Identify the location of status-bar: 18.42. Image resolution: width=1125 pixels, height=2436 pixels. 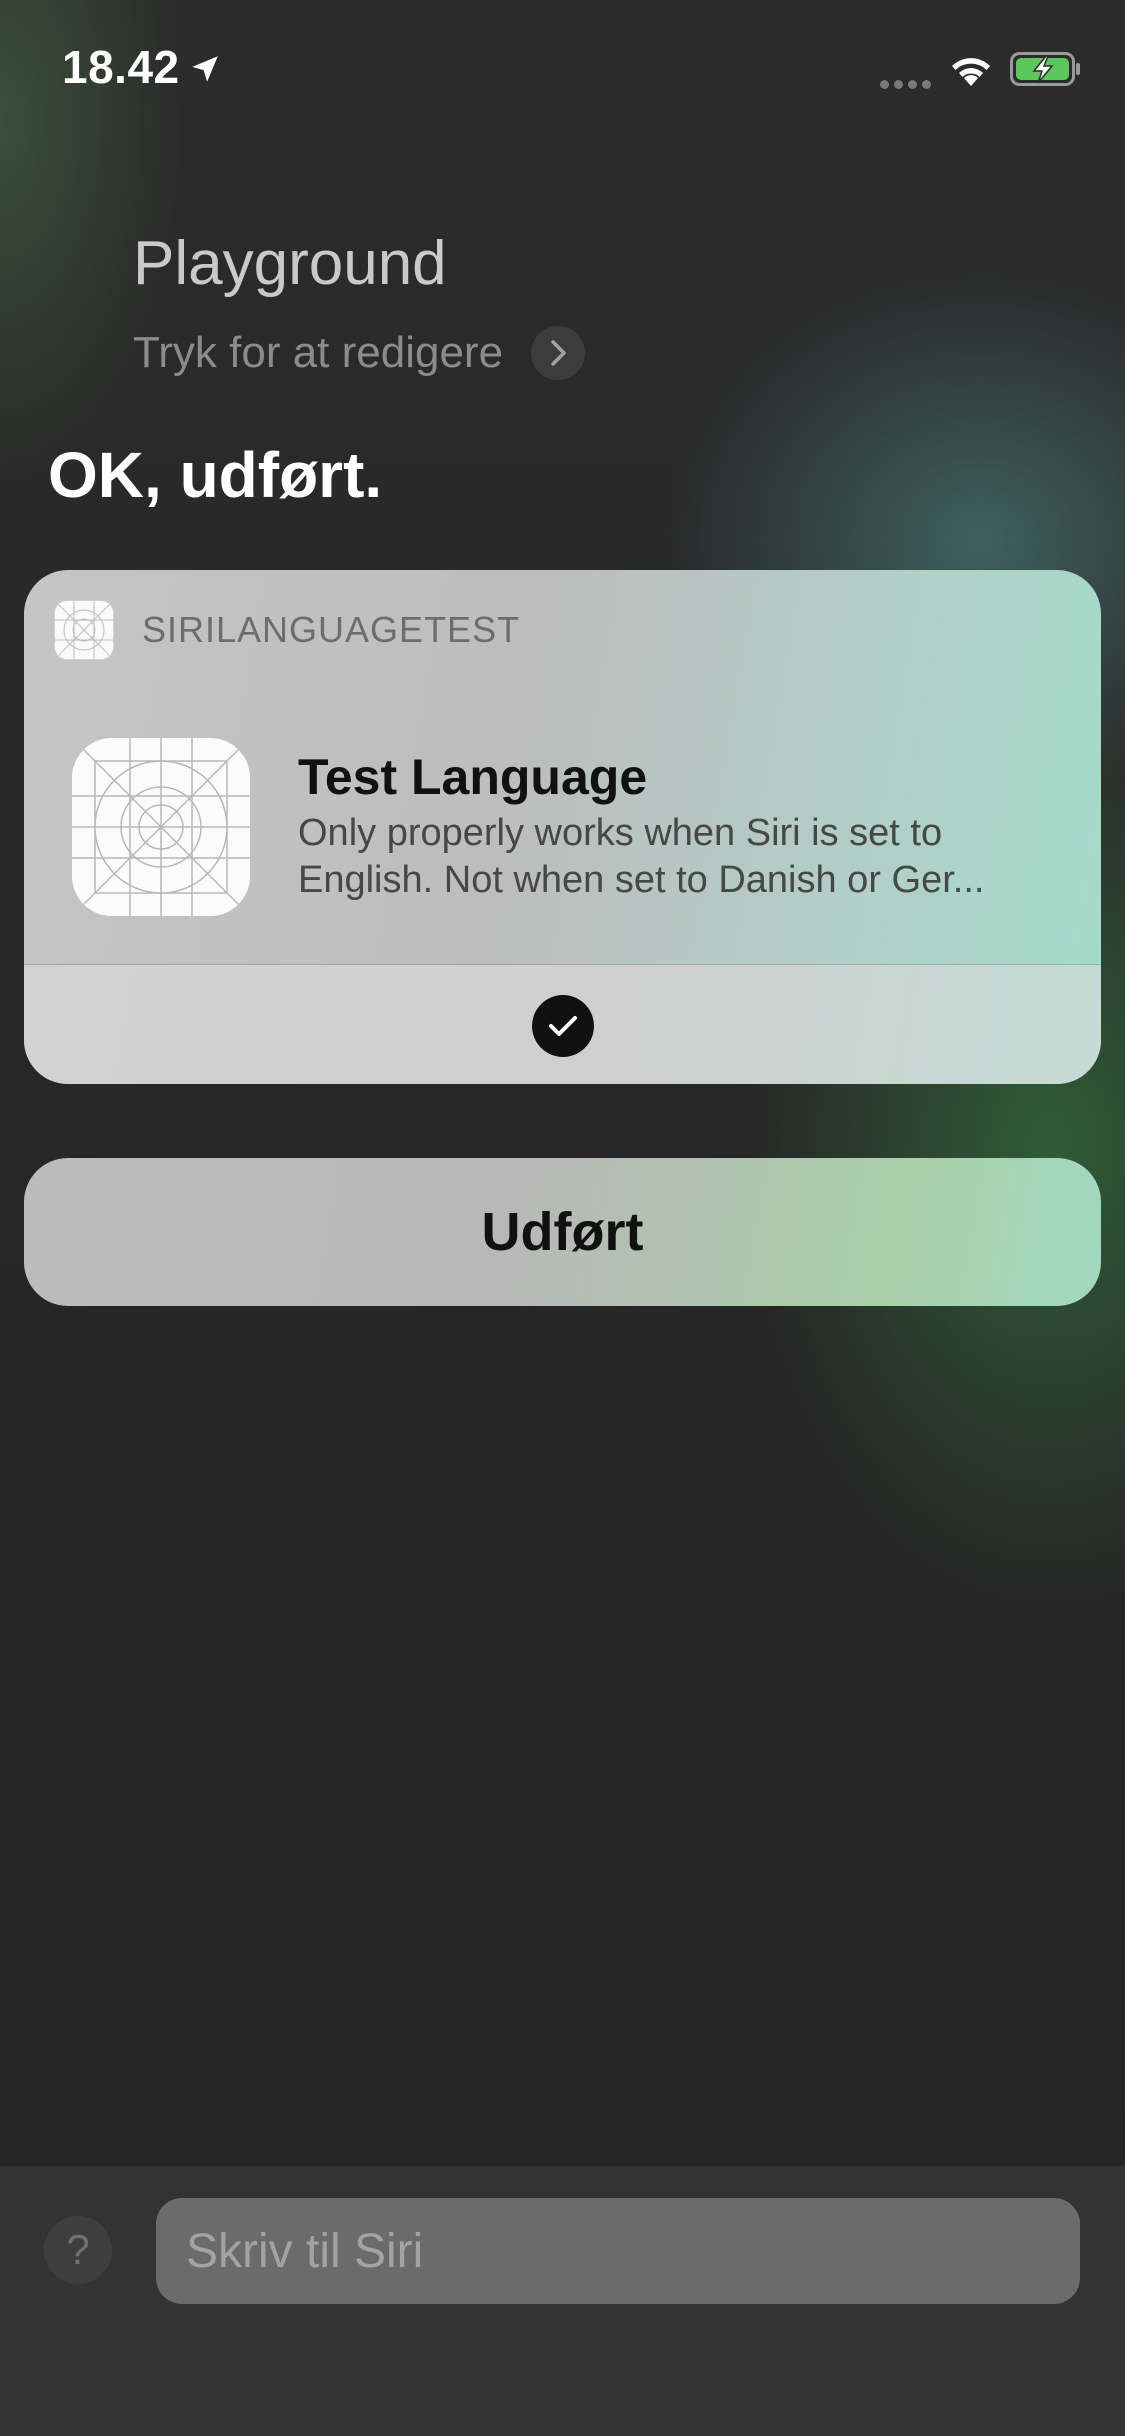
(562, 70).